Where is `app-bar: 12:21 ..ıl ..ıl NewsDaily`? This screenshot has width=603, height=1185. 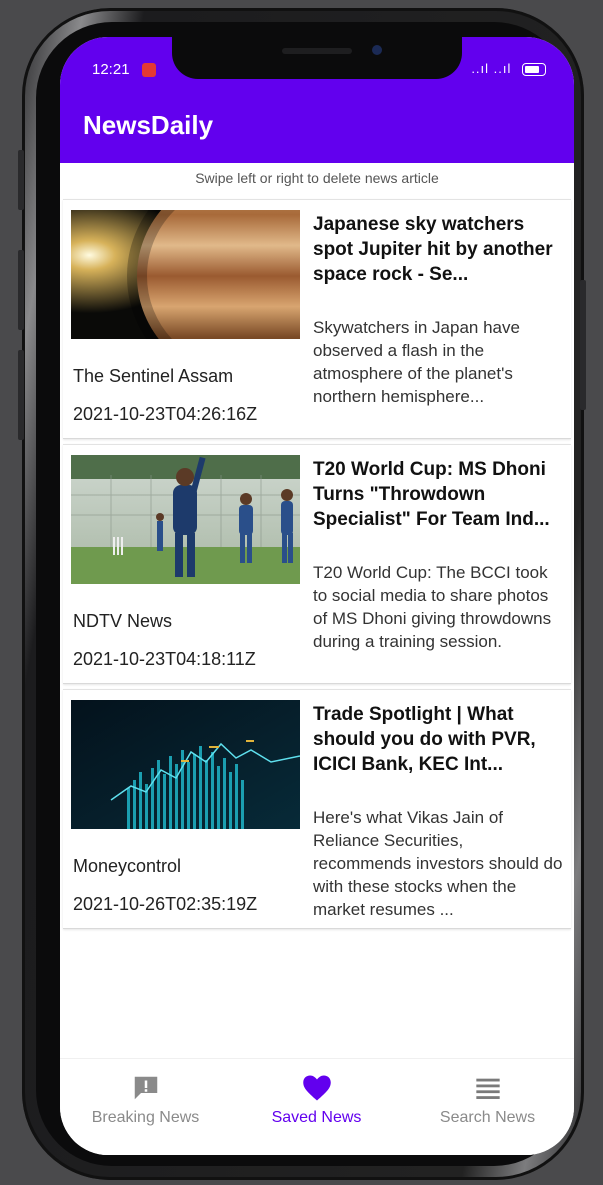
app-bar: 12:21 ..ıl ..ıl NewsDaily is located at coordinates (317, 100).